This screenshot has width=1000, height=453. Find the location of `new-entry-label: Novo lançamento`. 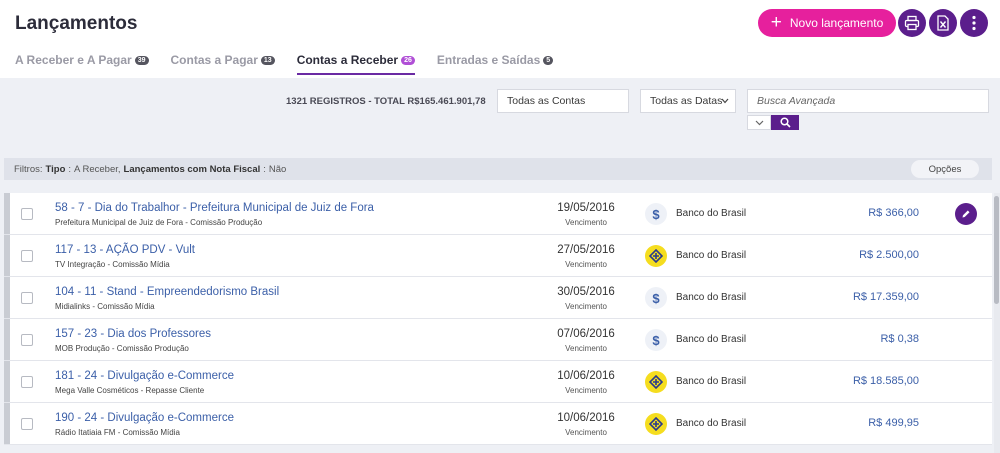

new-entry-label: Novo lançamento is located at coordinates (836, 23).